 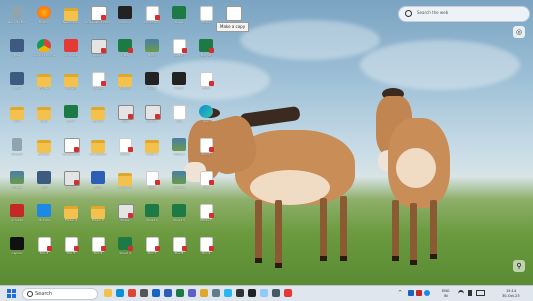 I want to click on chevron-up-icon: ^, so click(x=401, y=293).